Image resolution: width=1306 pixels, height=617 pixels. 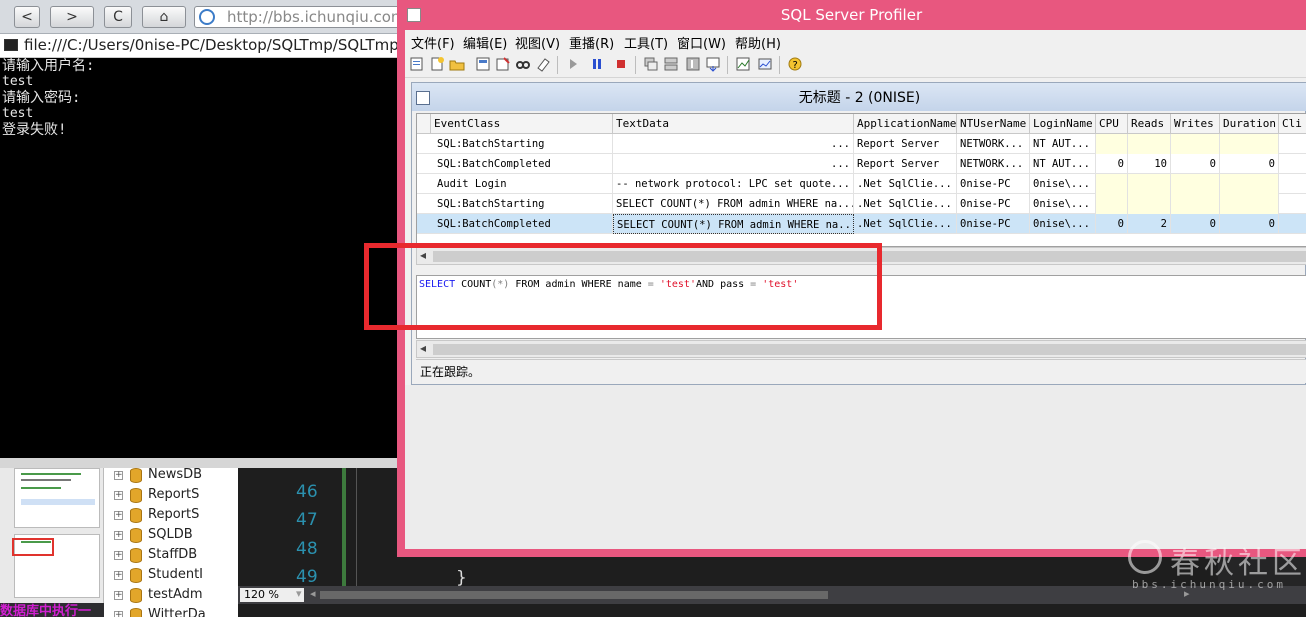 What do you see at coordinates (1249, 224) in the screenshot?
I see `duration-cell: 0` at bounding box center [1249, 224].